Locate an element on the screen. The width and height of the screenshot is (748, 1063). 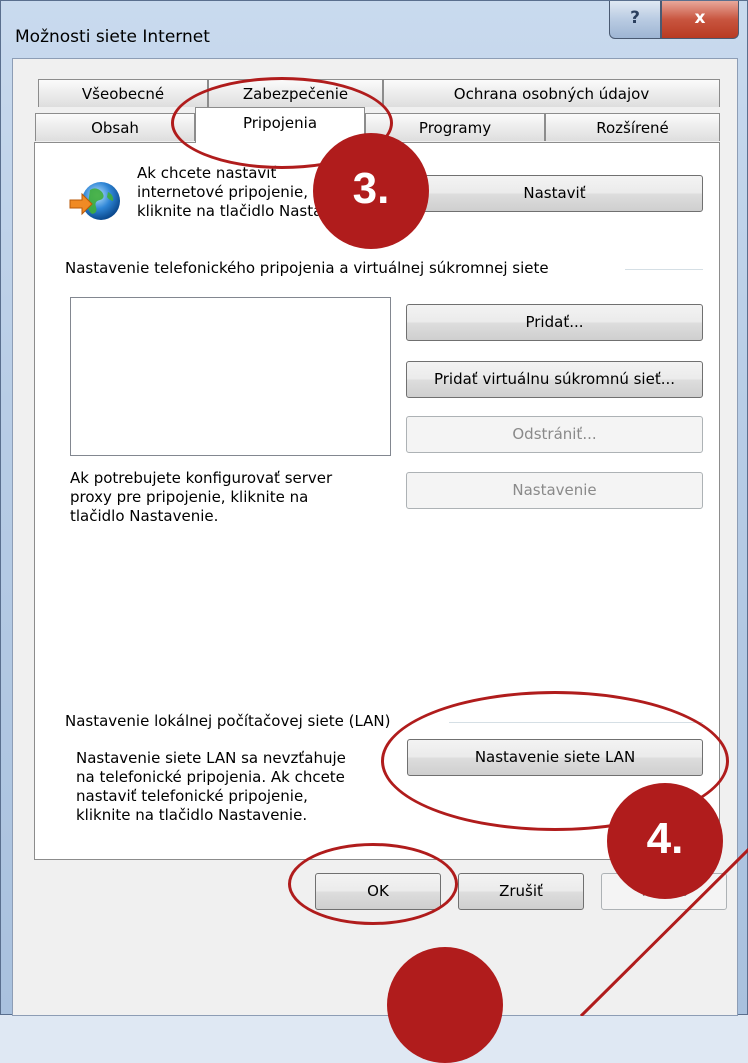
network-globe-icon is located at coordinates (94, 201).